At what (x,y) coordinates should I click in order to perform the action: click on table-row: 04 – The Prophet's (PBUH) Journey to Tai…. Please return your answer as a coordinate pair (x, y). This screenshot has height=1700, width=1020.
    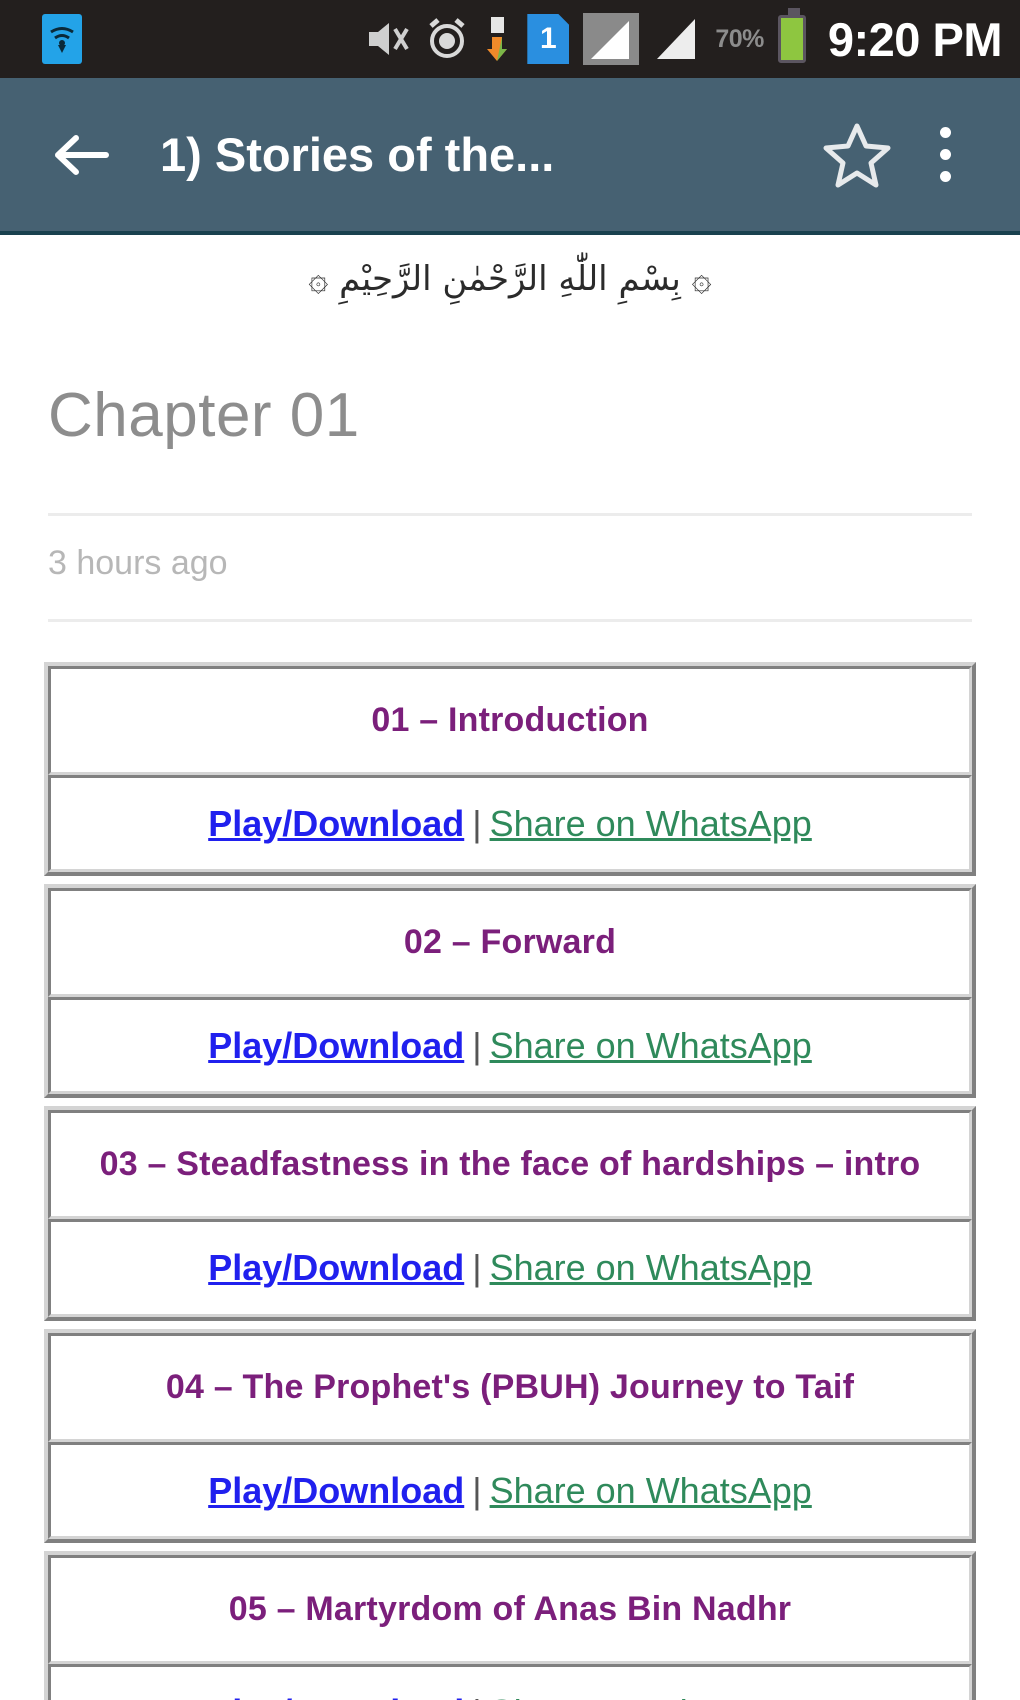
    Looking at the image, I should click on (510, 1387).